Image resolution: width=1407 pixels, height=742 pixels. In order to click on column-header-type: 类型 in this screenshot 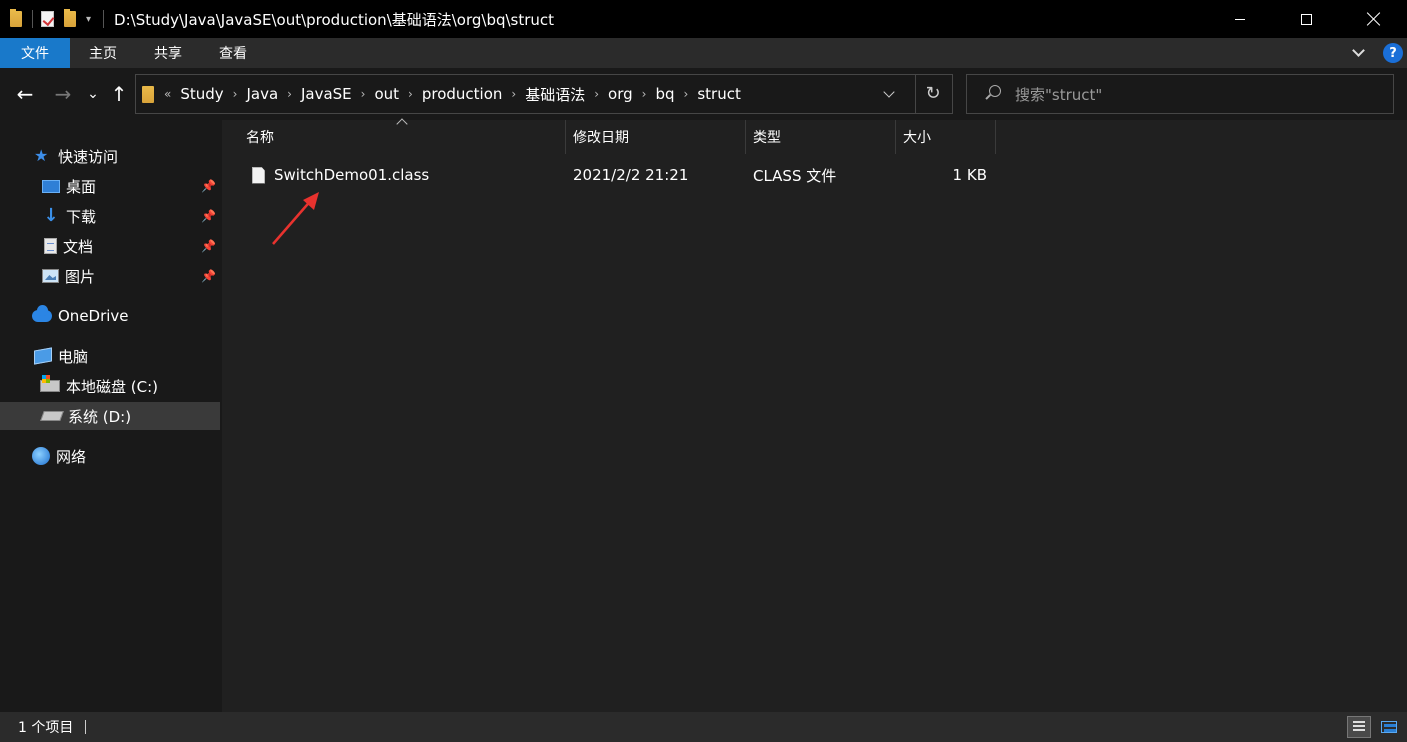, I will do `click(823, 137)`.